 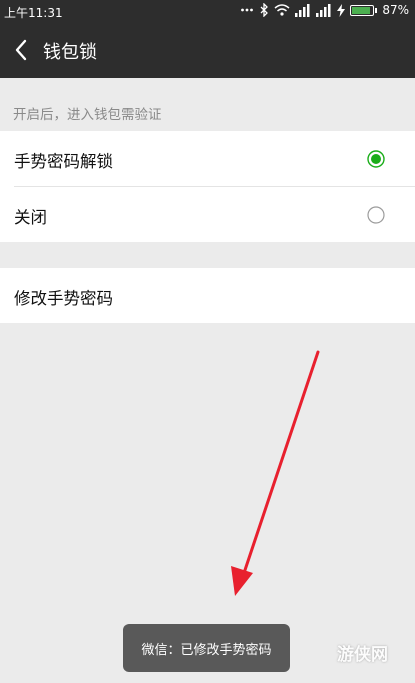 What do you see at coordinates (275, 473) in the screenshot?
I see `annotation-arrow` at bounding box center [275, 473].